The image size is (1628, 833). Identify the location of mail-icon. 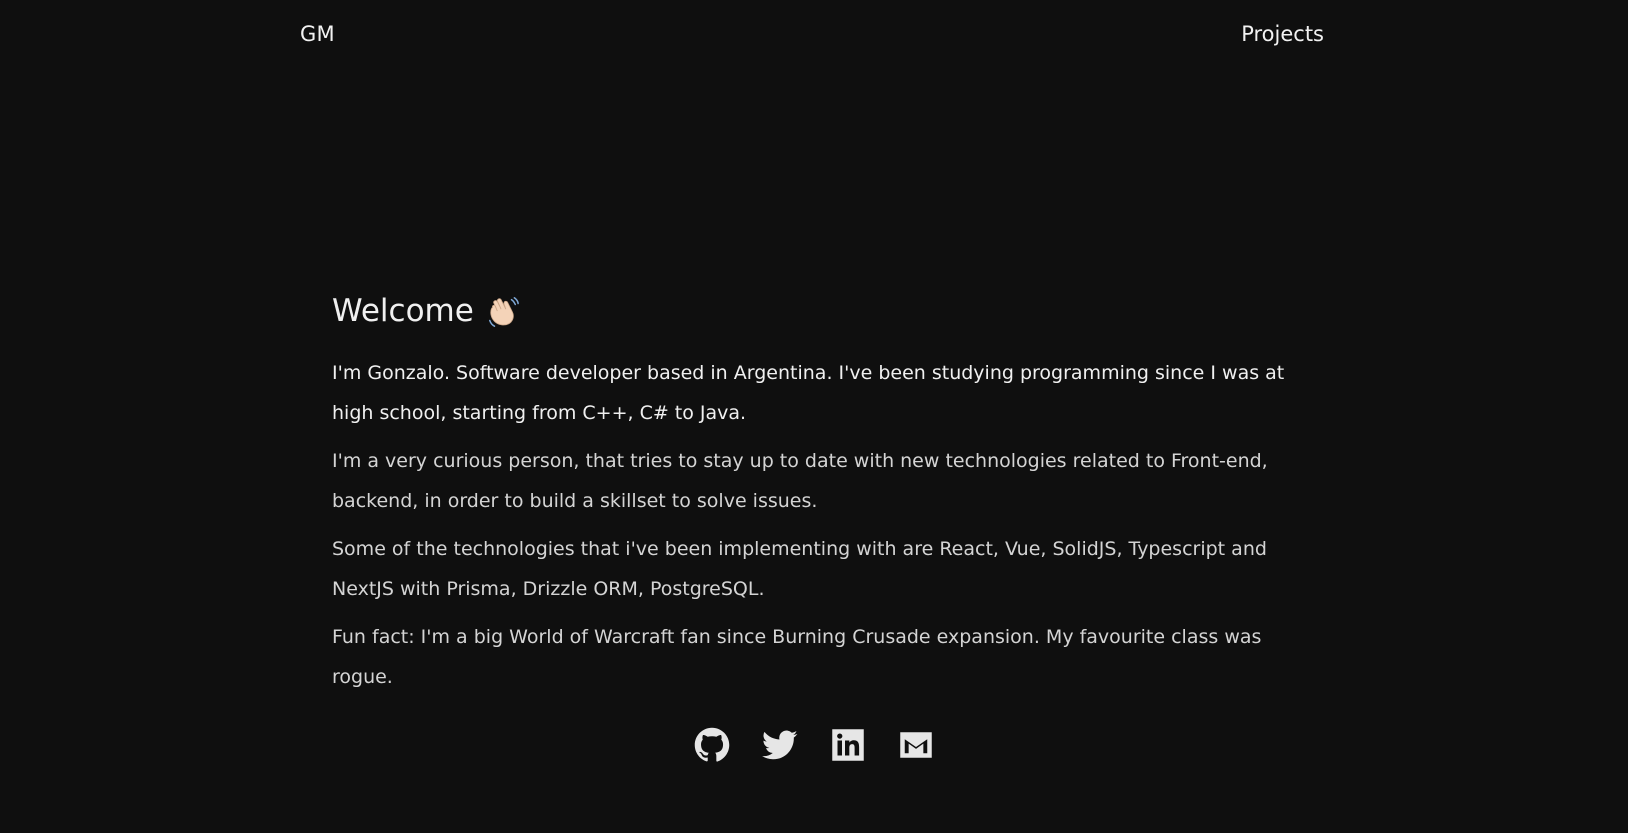
(916, 745).